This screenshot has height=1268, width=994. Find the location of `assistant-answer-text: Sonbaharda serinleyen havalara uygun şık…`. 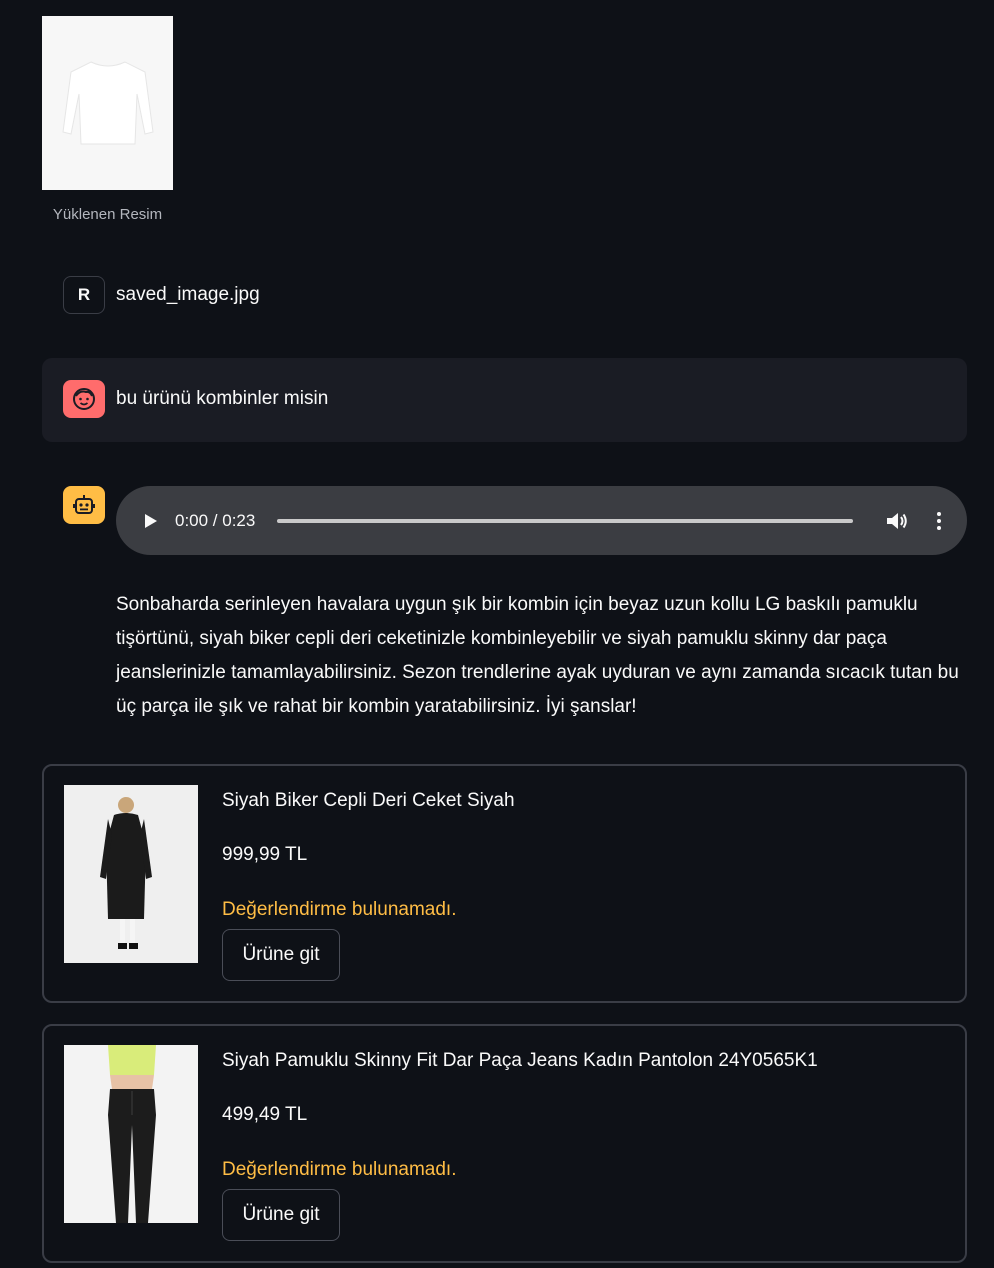

assistant-answer-text: Sonbaharda serinleyen havalara uygun şık… is located at coordinates (537, 655).